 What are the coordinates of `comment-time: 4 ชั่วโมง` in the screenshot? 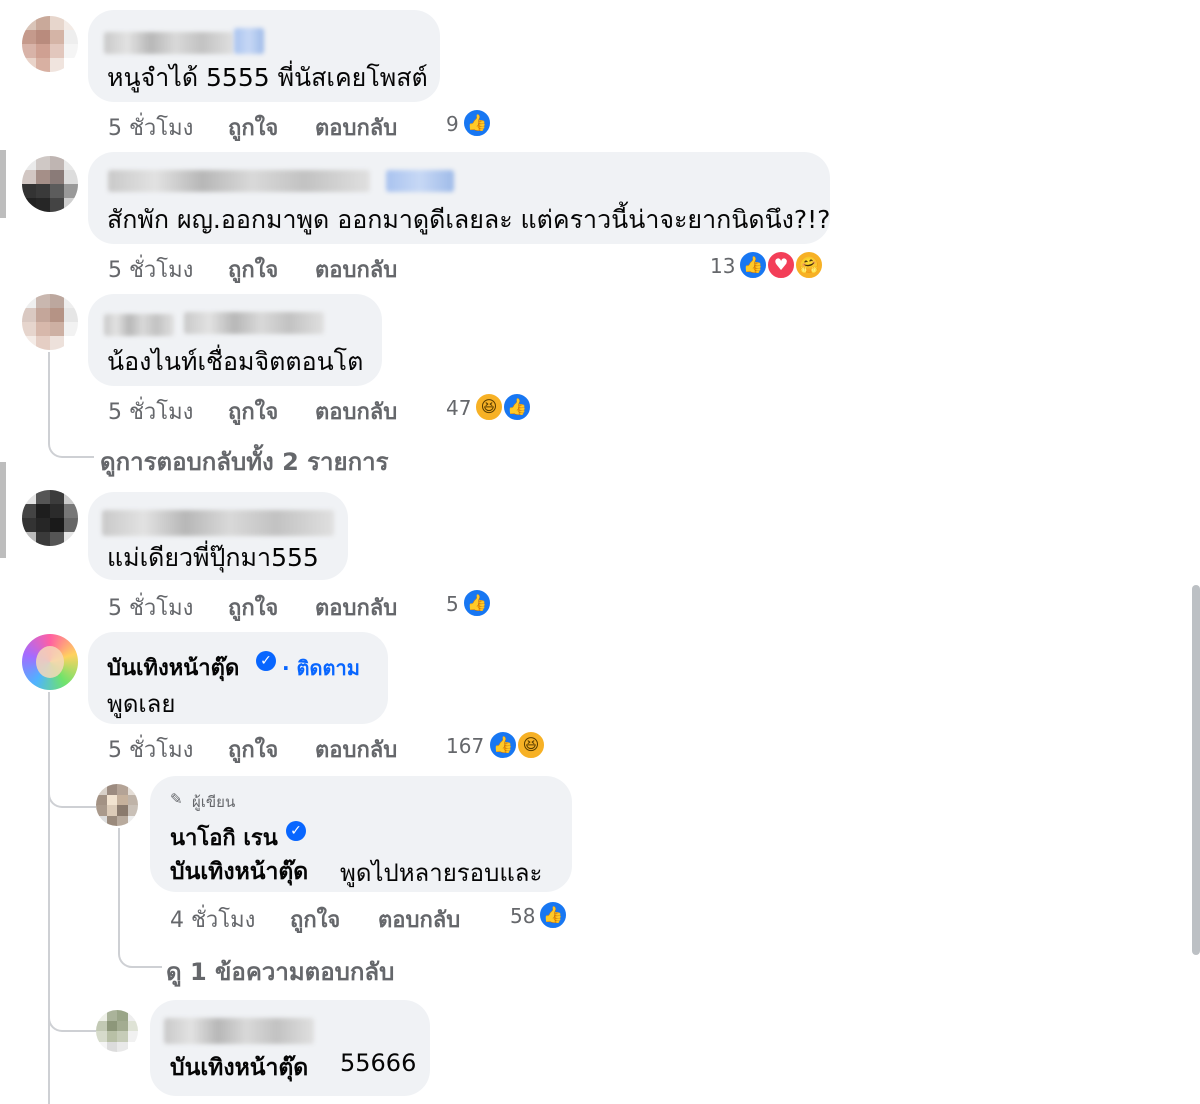 It's located at (212, 919).